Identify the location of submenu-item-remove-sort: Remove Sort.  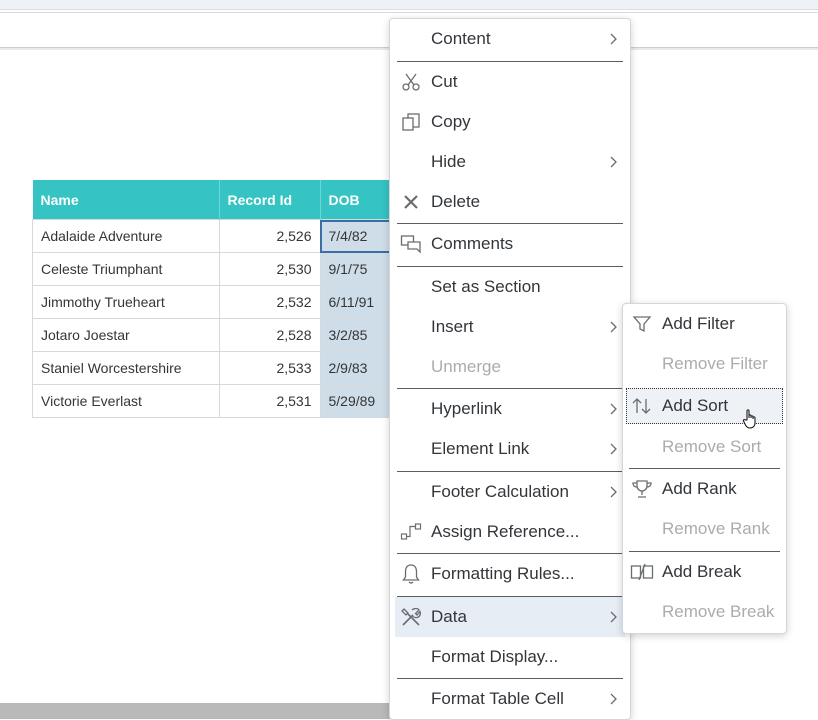
(704, 447).